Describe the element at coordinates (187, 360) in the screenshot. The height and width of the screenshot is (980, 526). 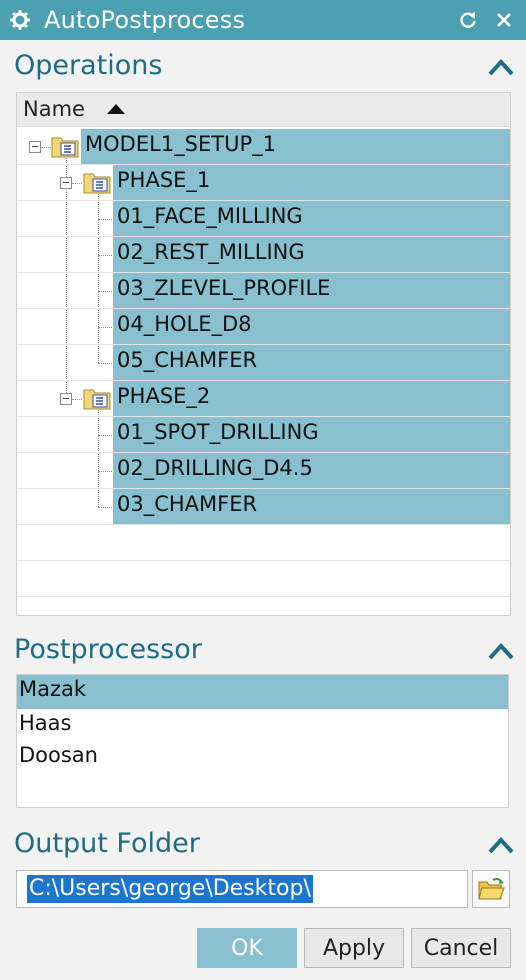
I see `tree-node-label: 05_CHAMFER` at that location.